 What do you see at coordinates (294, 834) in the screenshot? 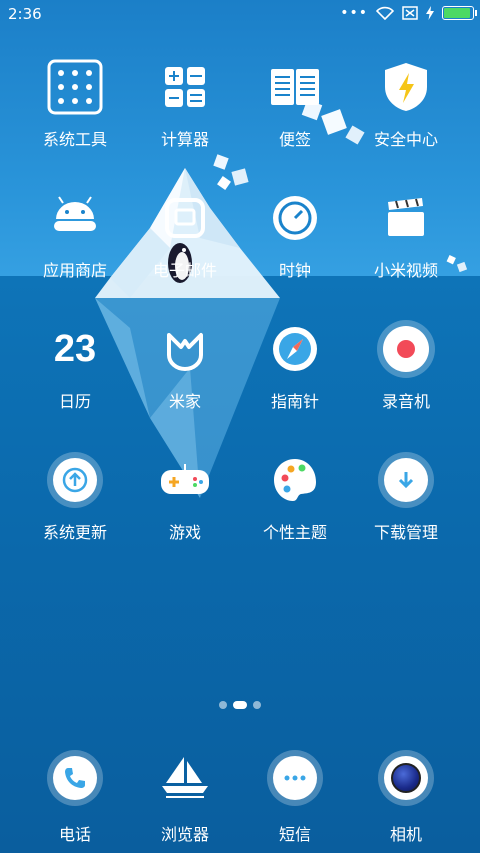
I see `dock-label: 短信` at bounding box center [294, 834].